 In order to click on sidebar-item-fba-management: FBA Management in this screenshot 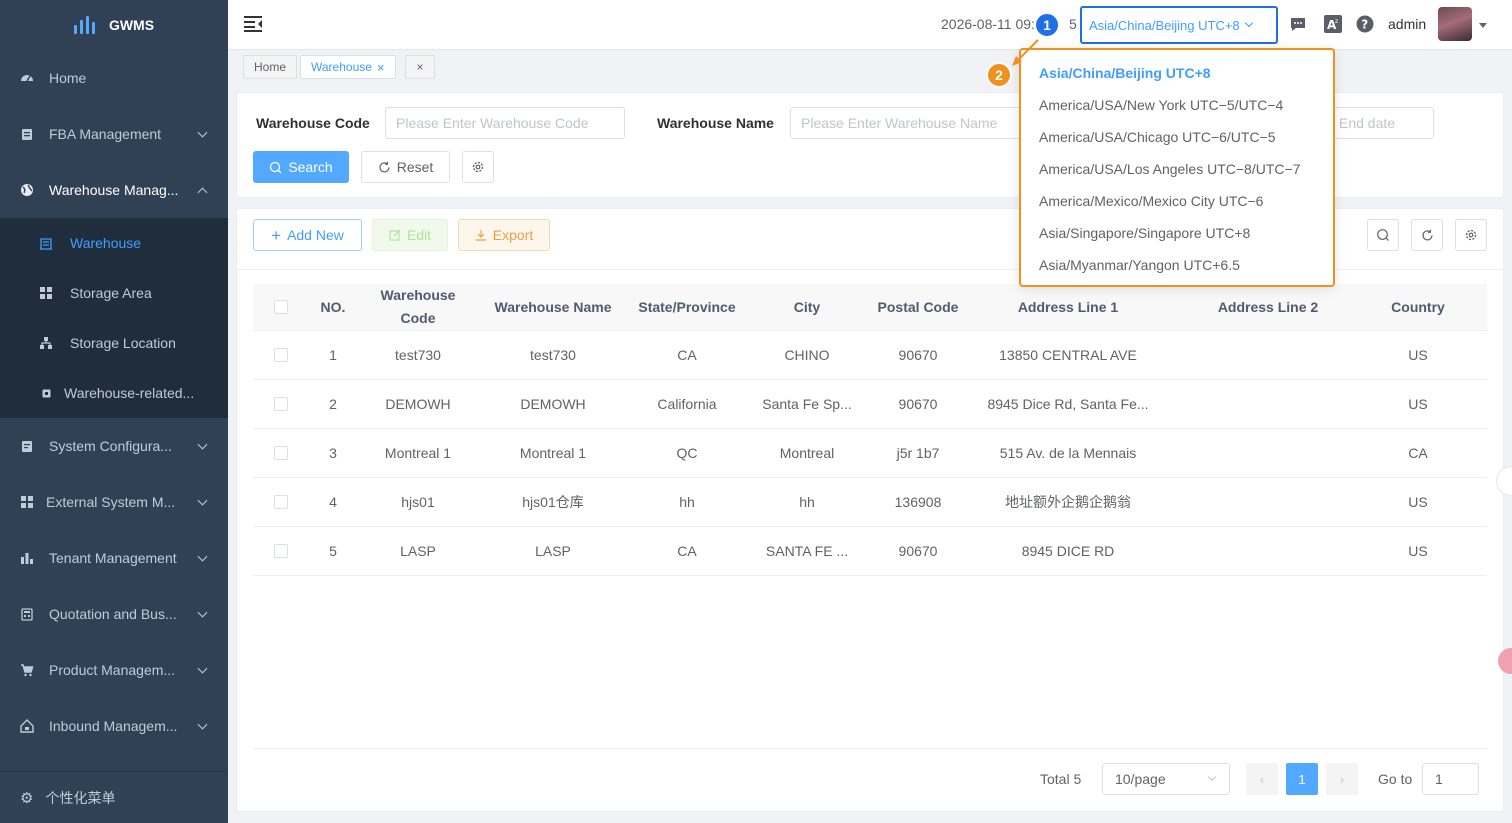, I will do `click(114, 134)`.